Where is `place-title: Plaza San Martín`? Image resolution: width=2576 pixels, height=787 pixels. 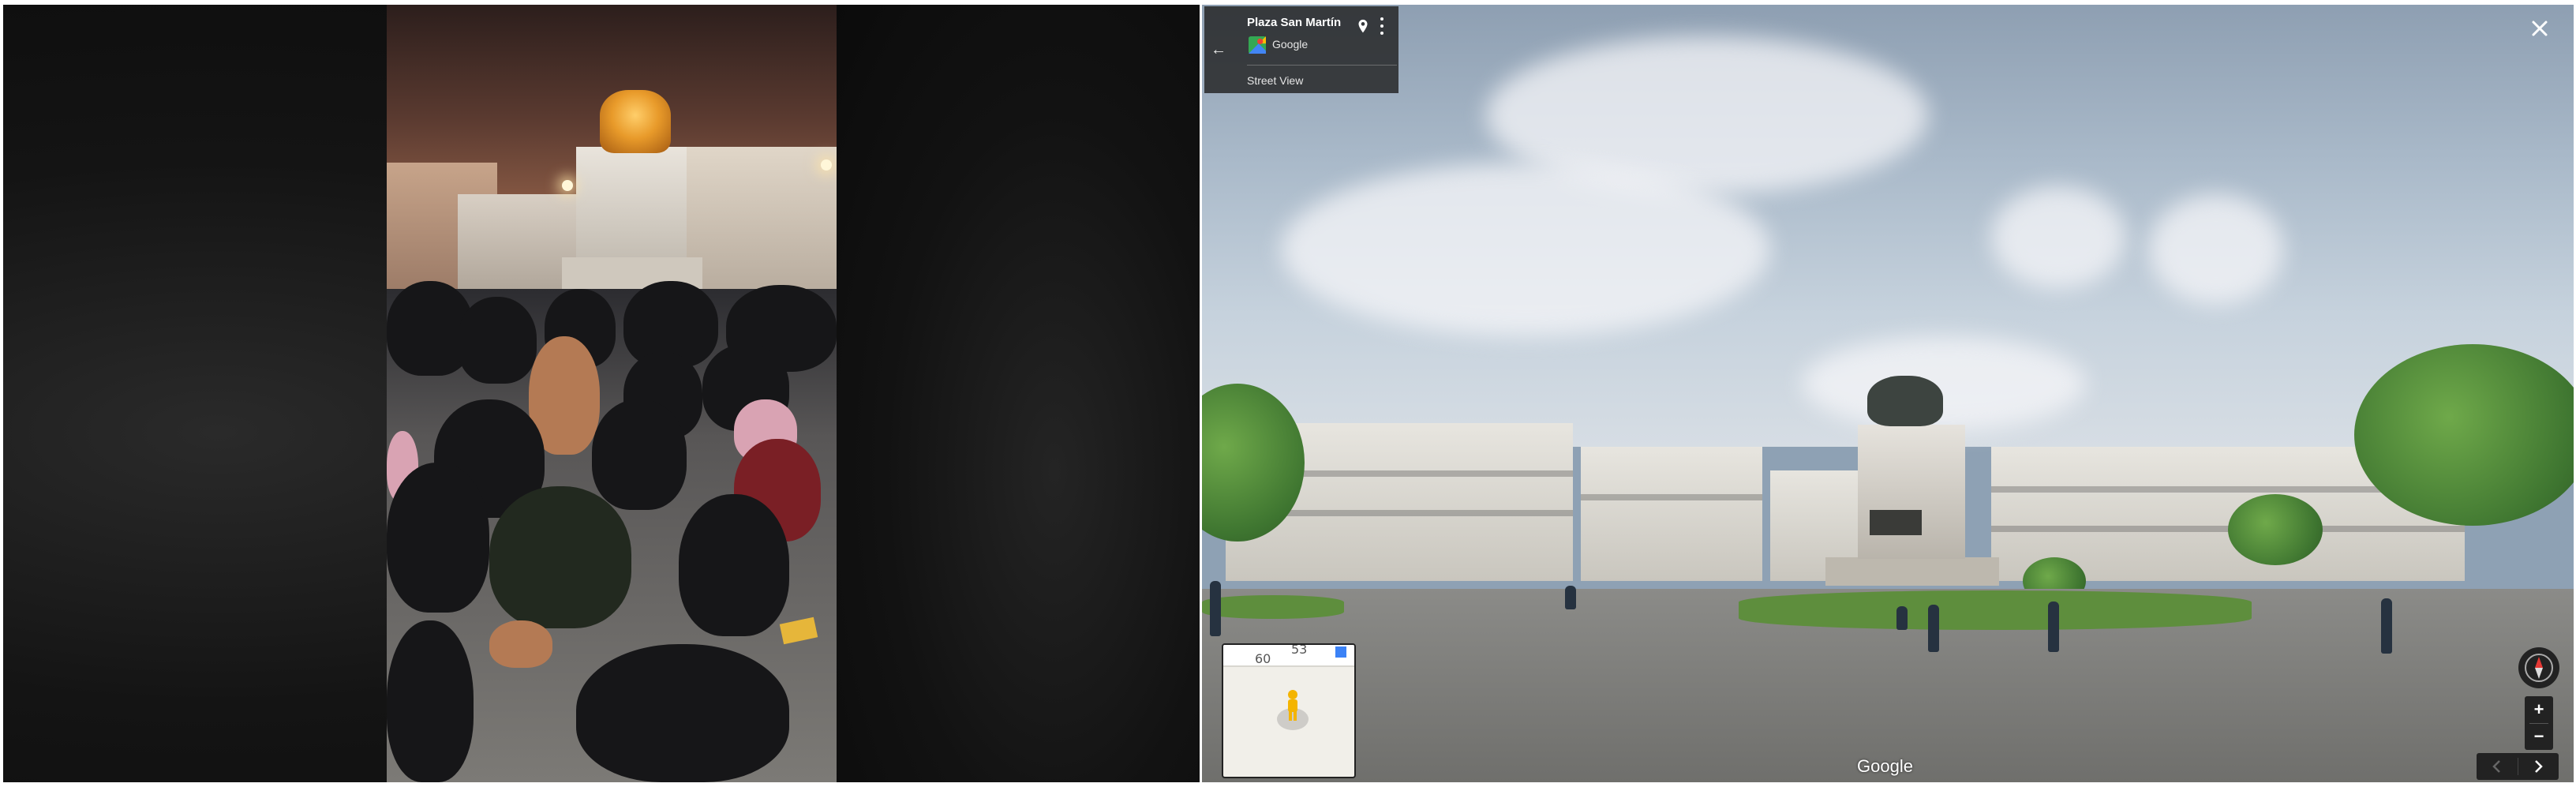
place-title: Plaza San Martín is located at coordinates (1294, 22).